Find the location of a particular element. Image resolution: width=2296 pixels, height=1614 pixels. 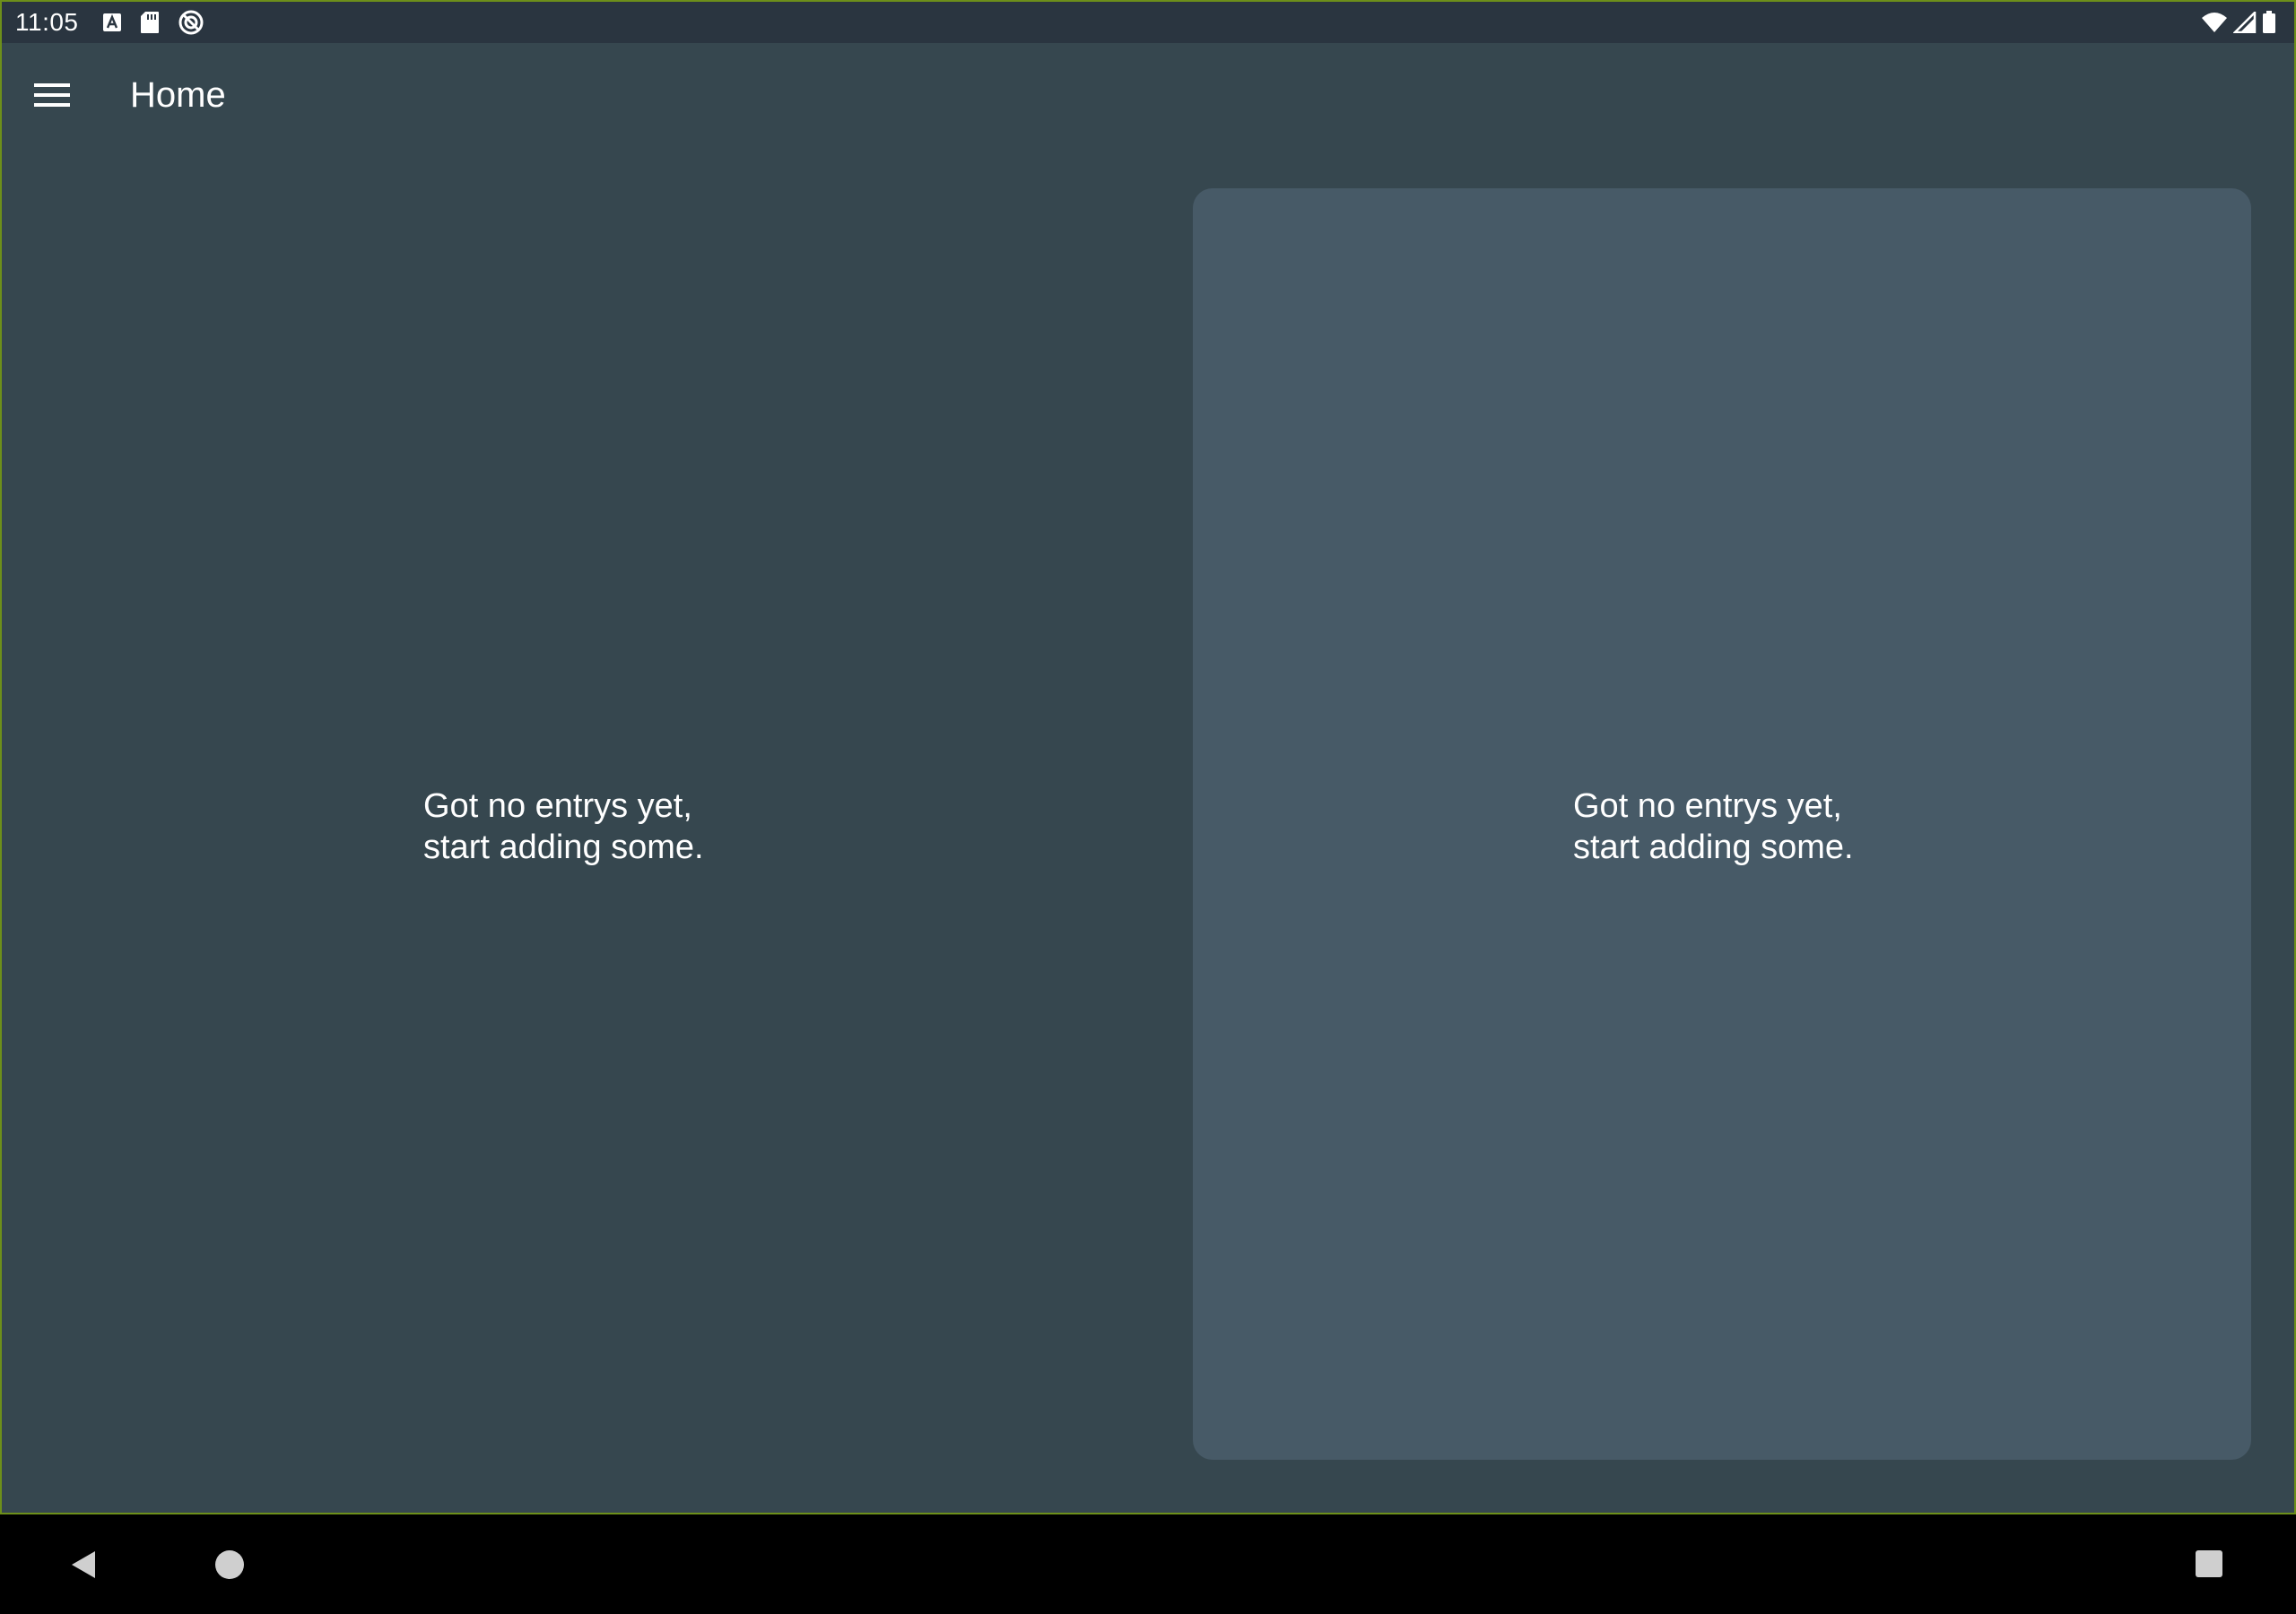

status-bar: 11:05 is located at coordinates (1148, 22).